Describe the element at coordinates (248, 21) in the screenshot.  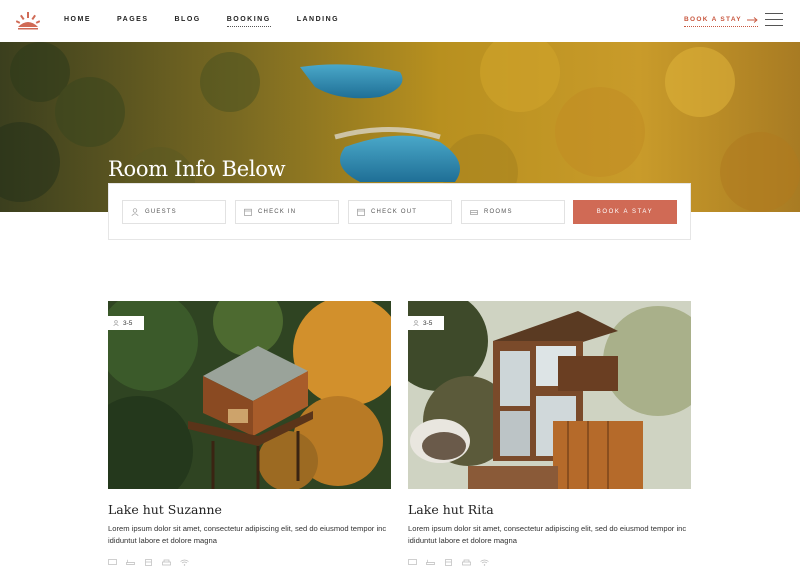
I see `nav-booking: Booking` at that location.